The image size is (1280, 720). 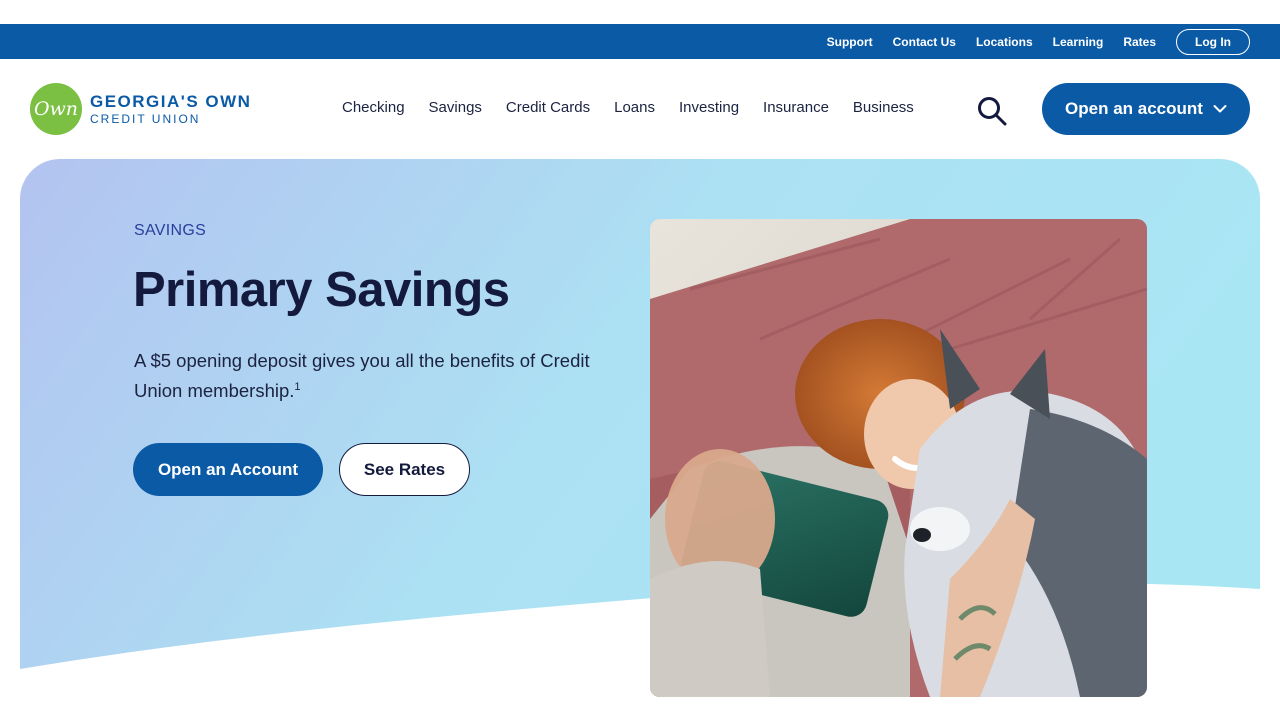 I want to click on logo-wordmark: GEORGIA'S OWN CREDIT UNION, so click(x=170, y=109).